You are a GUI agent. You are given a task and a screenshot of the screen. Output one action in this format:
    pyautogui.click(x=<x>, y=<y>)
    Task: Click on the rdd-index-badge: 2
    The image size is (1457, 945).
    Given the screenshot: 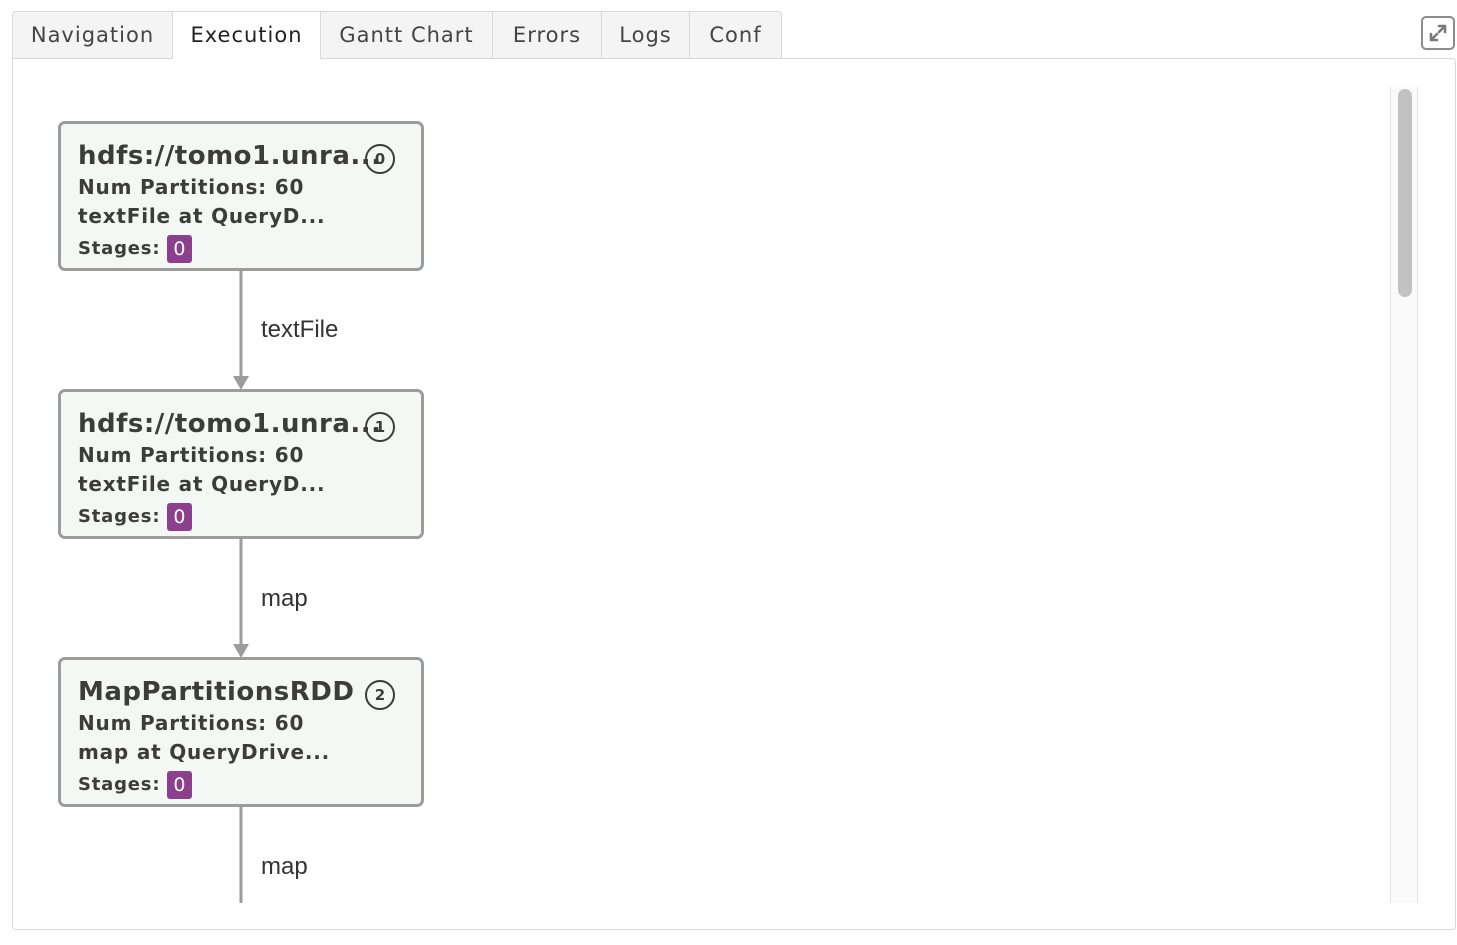 What is the action you would take?
    pyautogui.click(x=380, y=695)
    